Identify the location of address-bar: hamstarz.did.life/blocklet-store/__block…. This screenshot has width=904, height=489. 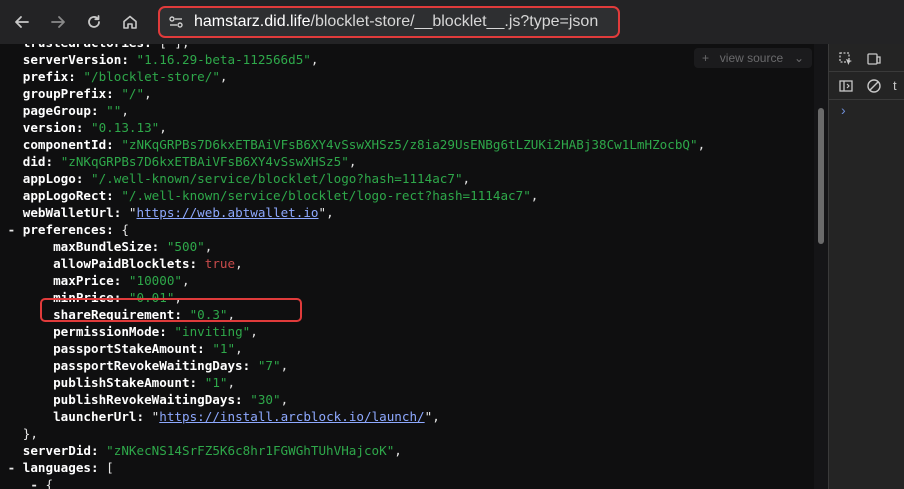
(389, 22).